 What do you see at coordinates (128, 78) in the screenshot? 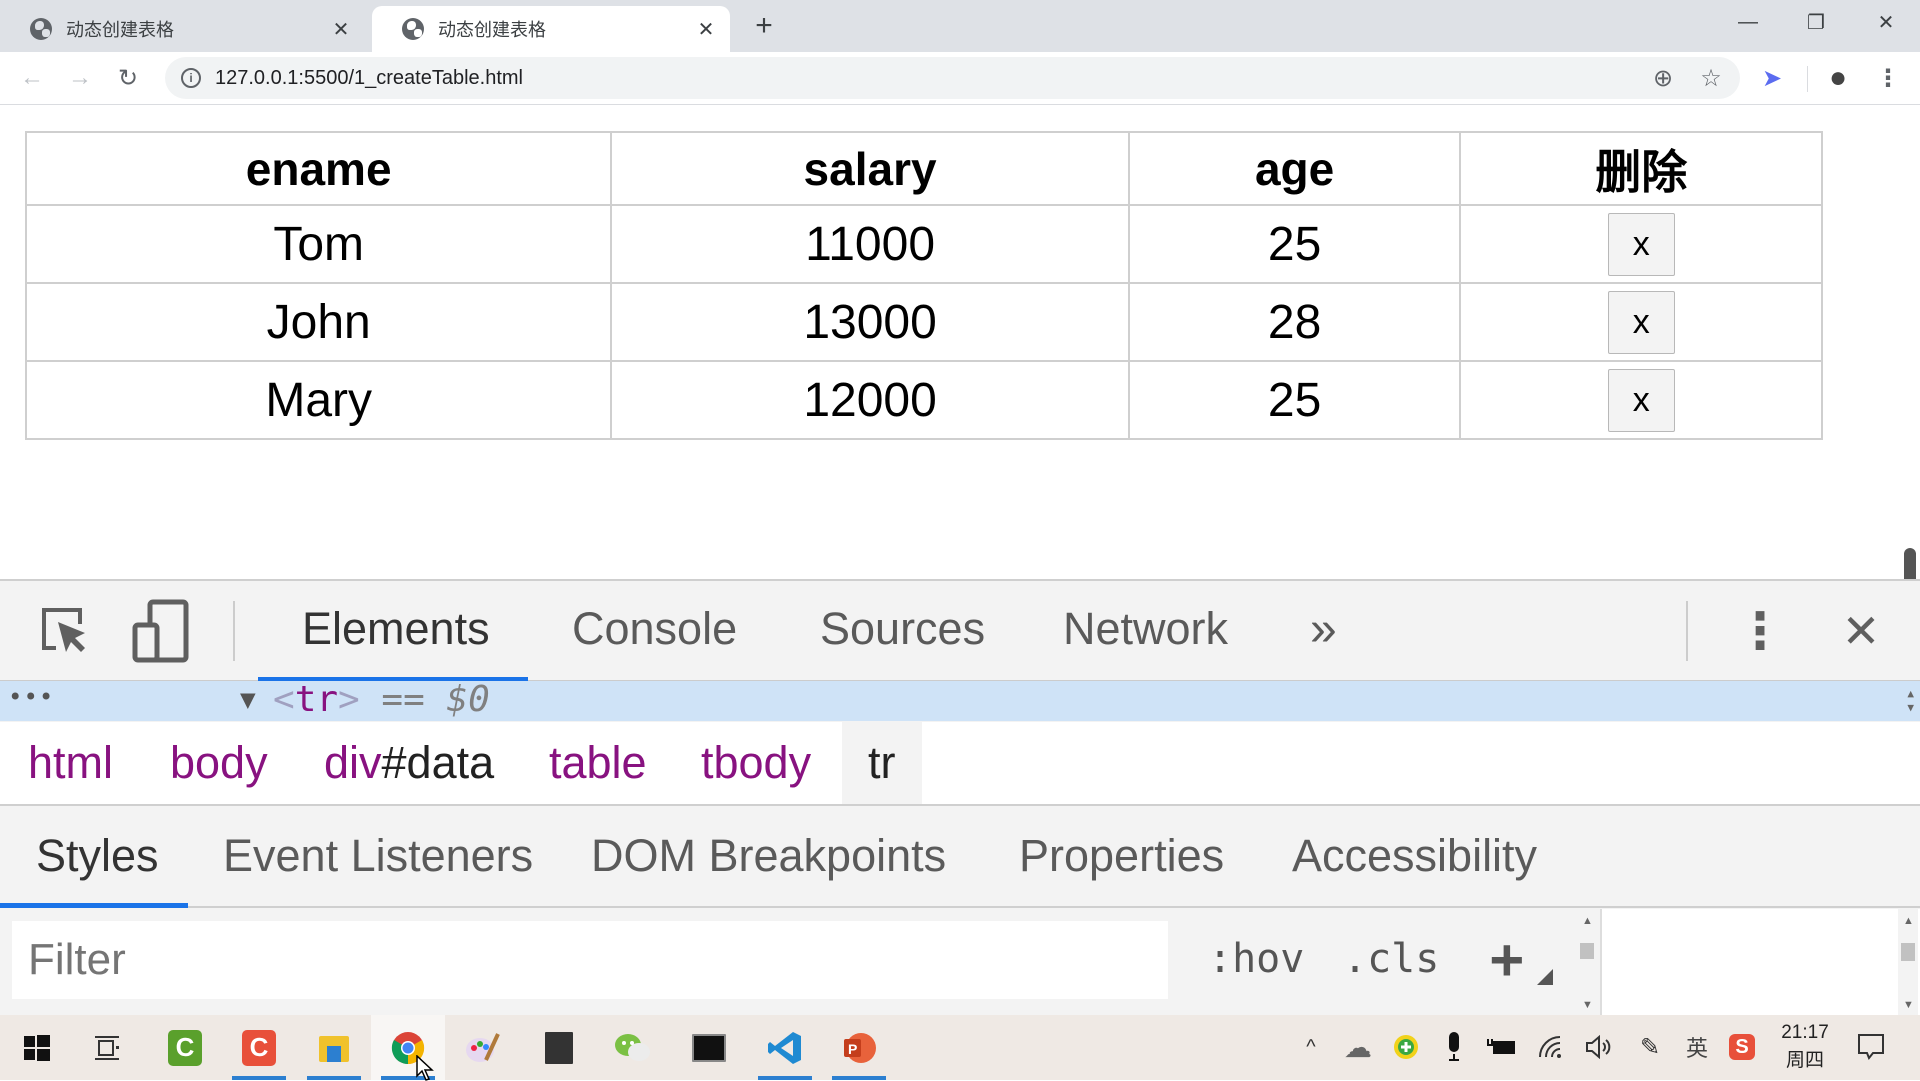
I see `reload-button: ↻` at bounding box center [128, 78].